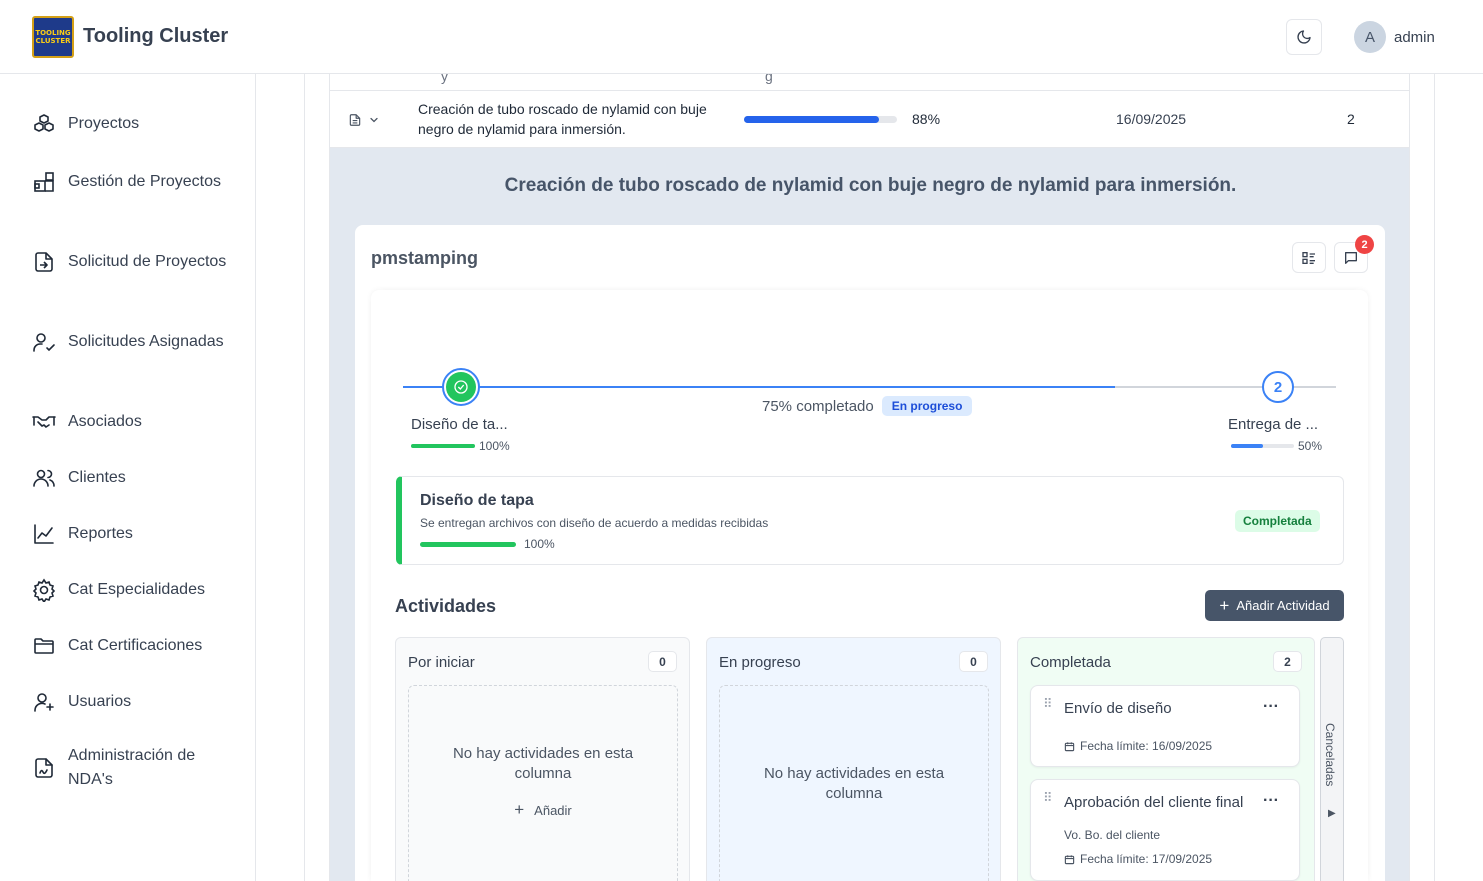  What do you see at coordinates (494, 446) in the screenshot?
I see `step-1-progress-label: 100%` at bounding box center [494, 446].